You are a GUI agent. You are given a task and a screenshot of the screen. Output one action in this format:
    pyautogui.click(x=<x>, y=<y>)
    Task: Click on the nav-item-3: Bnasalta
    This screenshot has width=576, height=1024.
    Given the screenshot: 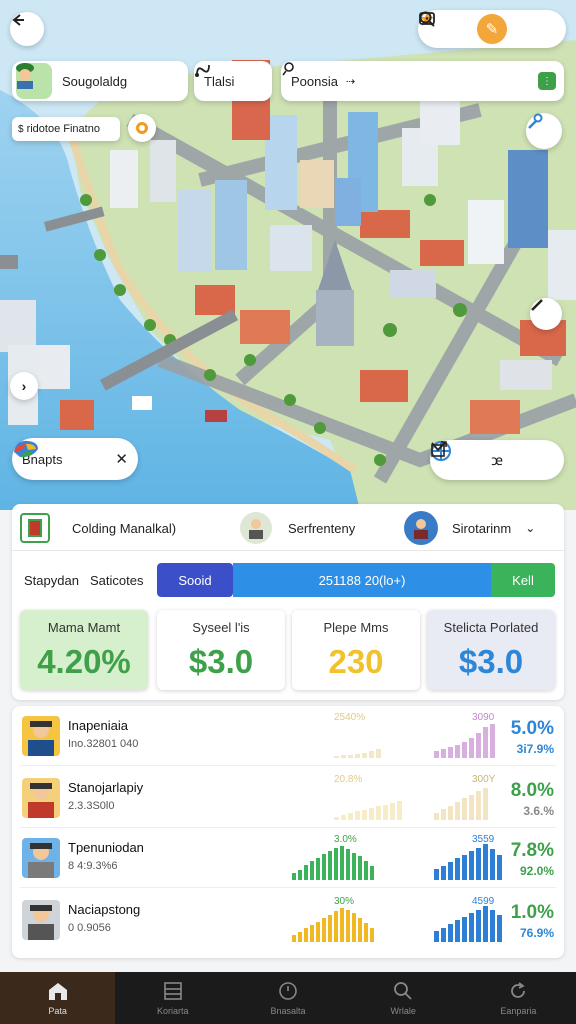 What is the action you would take?
    pyautogui.click(x=287, y=998)
    